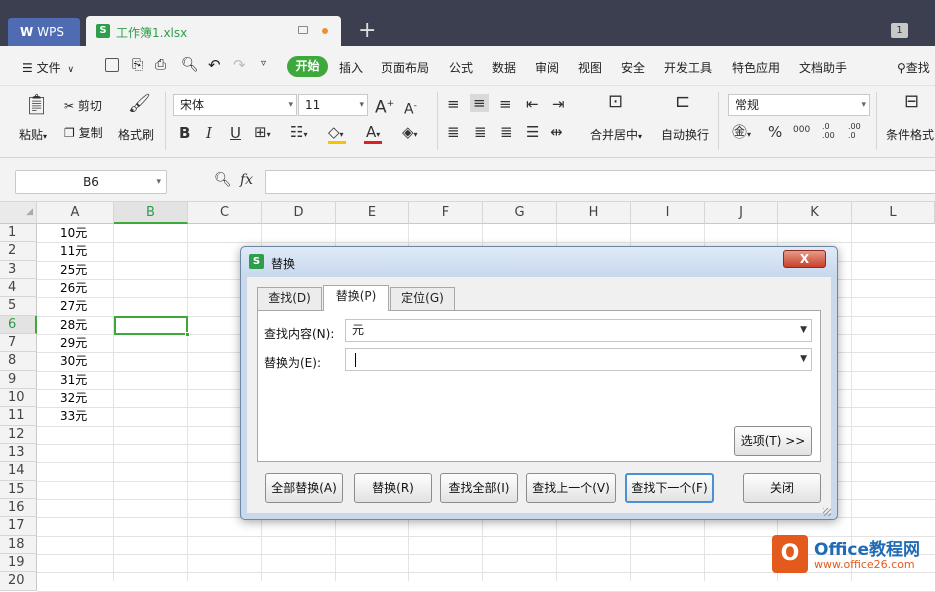  What do you see at coordinates (18, 324) in the screenshot?
I see `row-header-6: 6` at bounding box center [18, 324].